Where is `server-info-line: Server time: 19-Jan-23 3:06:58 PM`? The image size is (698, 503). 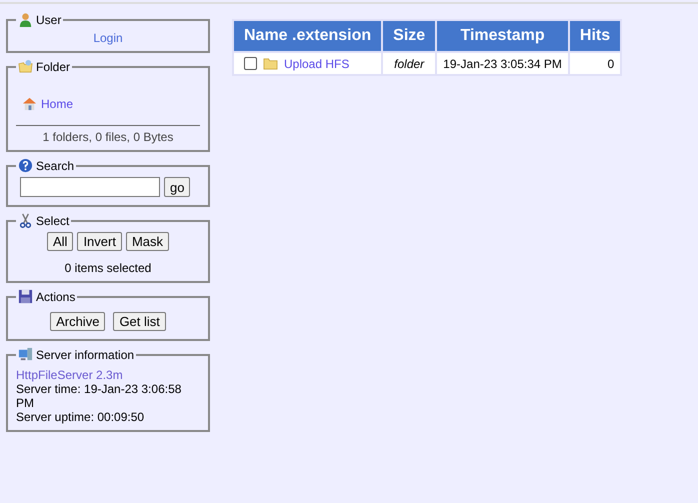
server-info-line: Server time: 19-Jan-23 3:06:58 PM is located at coordinates (99, 396).